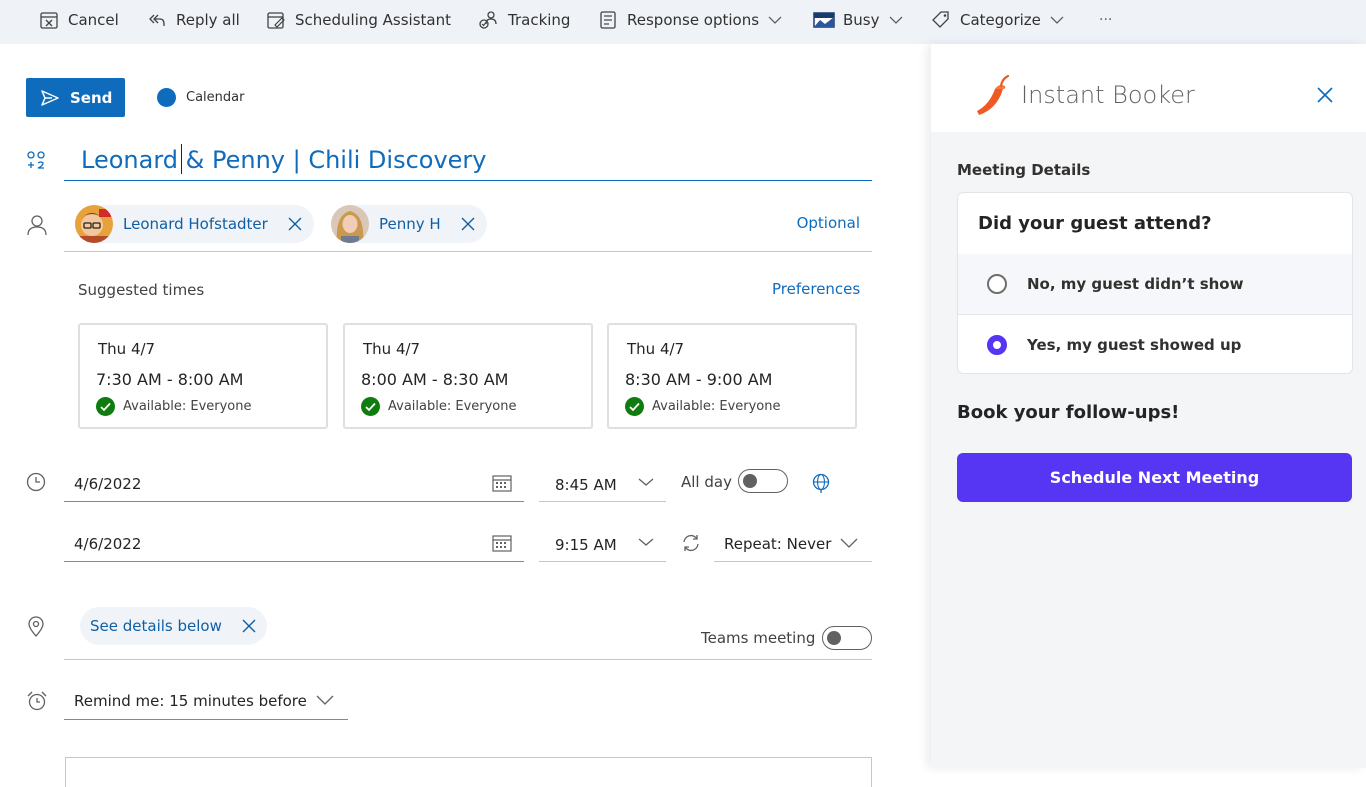 This screenshot has height=787, width=1366. What do you see at coordinates (166, 97) in the screenshot?
I see `calendar-color-dot` at bounding box center [166, 97].